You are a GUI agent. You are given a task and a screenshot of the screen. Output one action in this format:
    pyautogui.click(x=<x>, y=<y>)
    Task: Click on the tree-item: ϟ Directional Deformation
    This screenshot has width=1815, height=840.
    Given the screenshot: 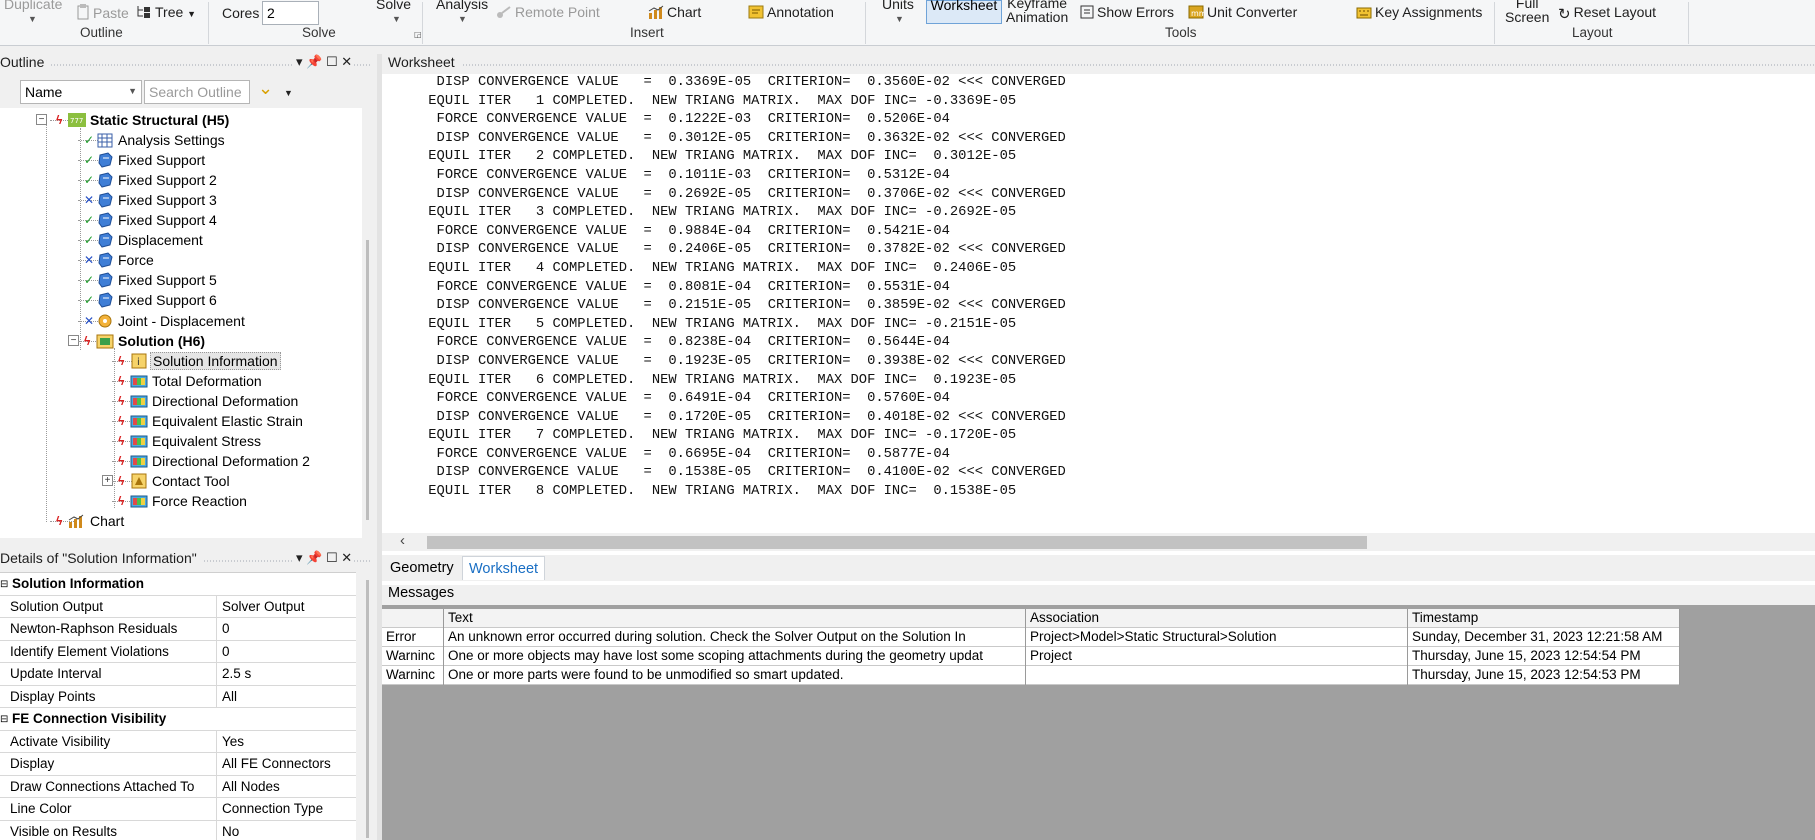 What is the action you would take?
    pyautogui.click(x=209, y=401)
    